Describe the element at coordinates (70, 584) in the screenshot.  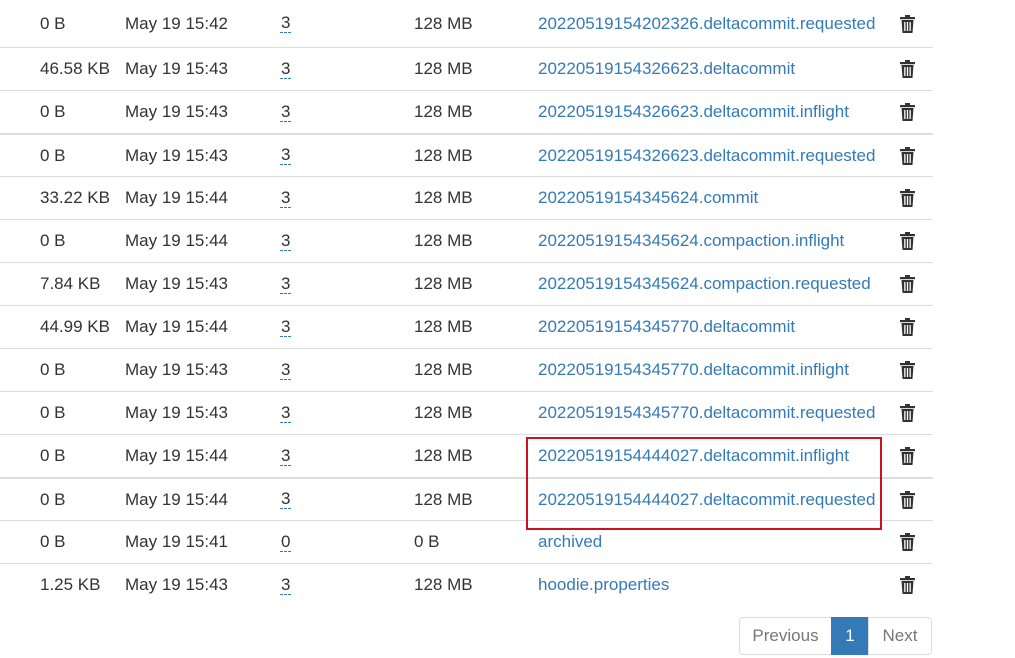
I see `file-size: 1.25 KB` at that location.